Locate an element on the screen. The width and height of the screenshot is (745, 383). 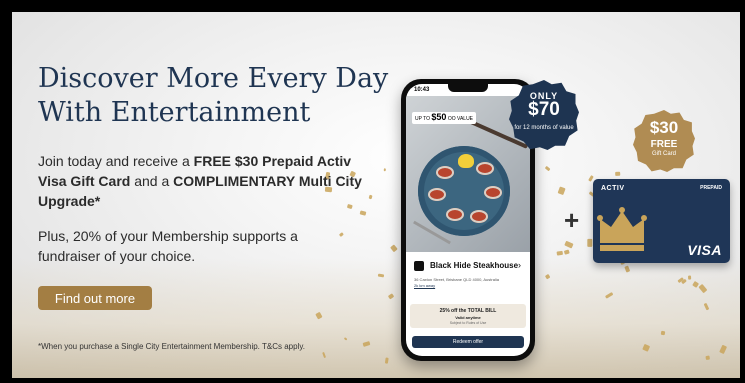
value-suffix: OO VALUE is located at coordinates (460, 119).